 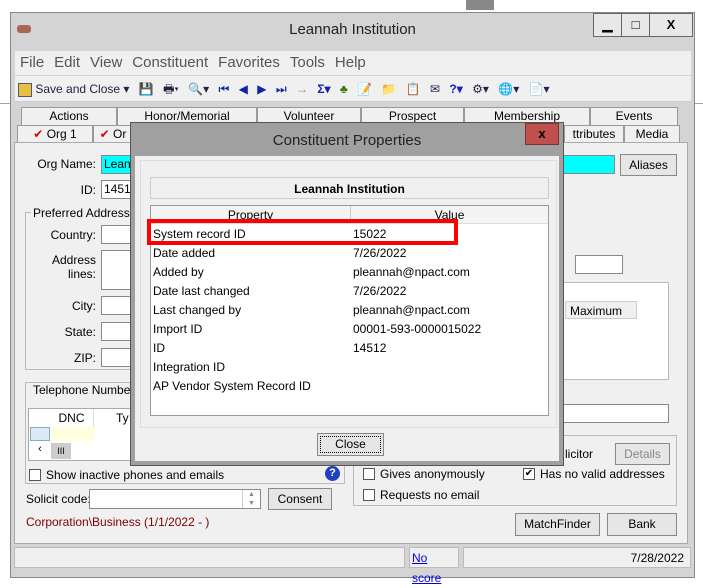 What do you see at coordinates (480, 89) in the screenshot?
I see `tools-icon: ⚙▾` at bounding box center [480, 89].